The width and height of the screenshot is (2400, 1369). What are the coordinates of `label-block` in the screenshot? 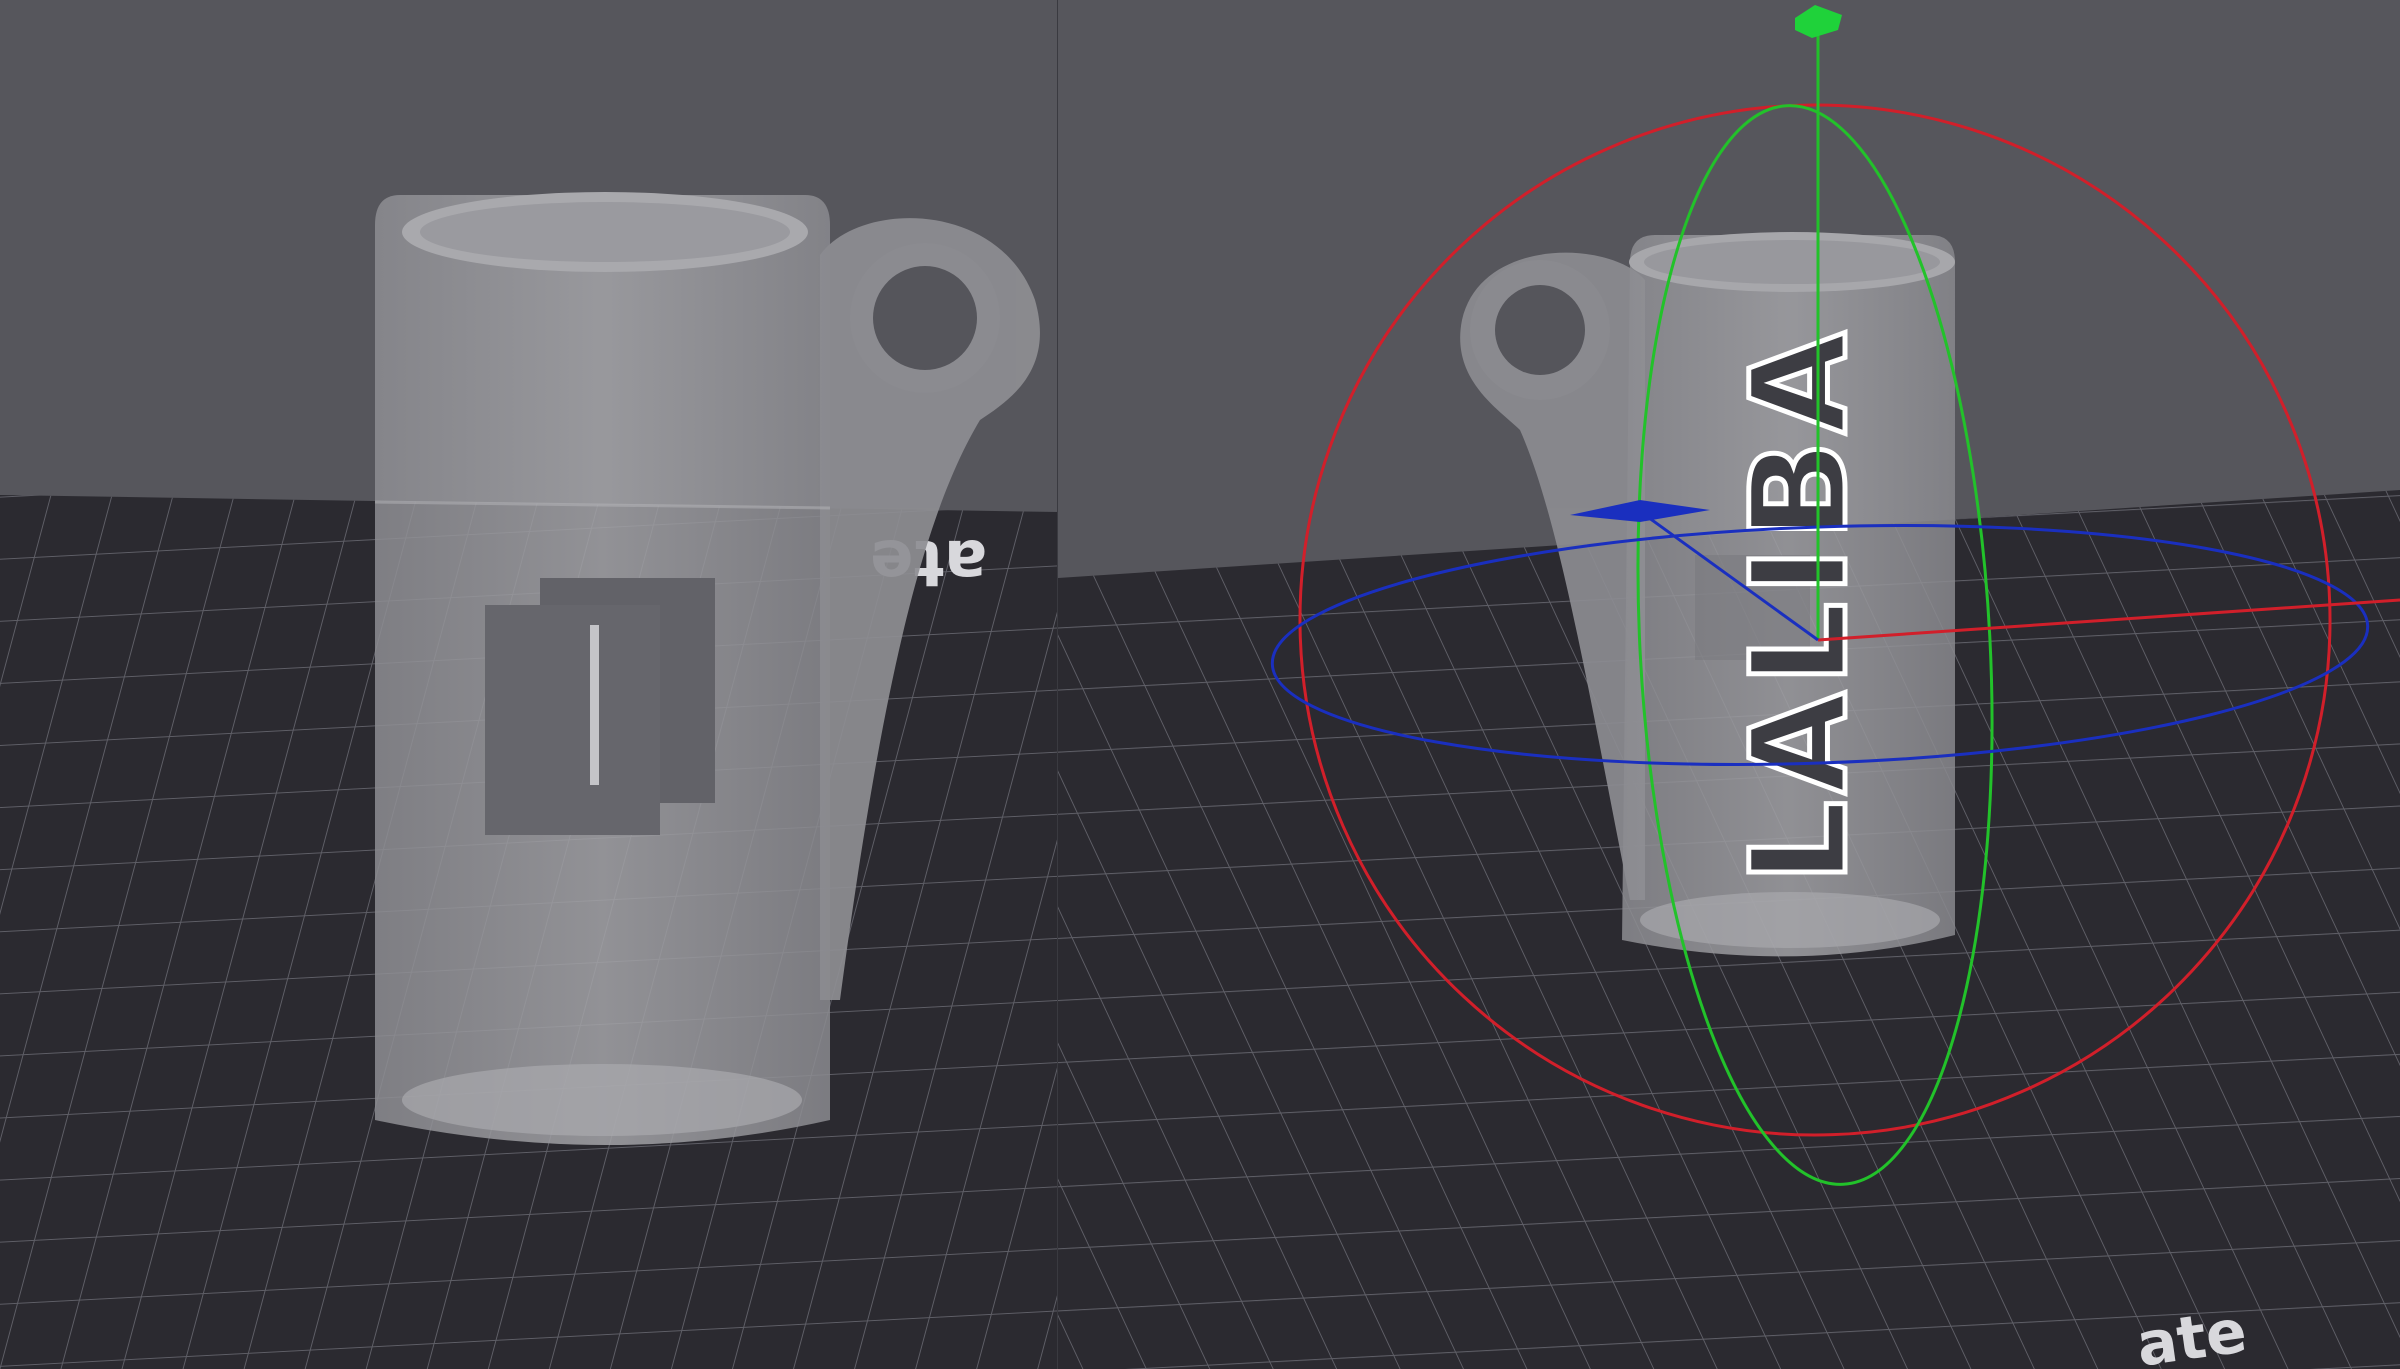 It's located at (600, 706).